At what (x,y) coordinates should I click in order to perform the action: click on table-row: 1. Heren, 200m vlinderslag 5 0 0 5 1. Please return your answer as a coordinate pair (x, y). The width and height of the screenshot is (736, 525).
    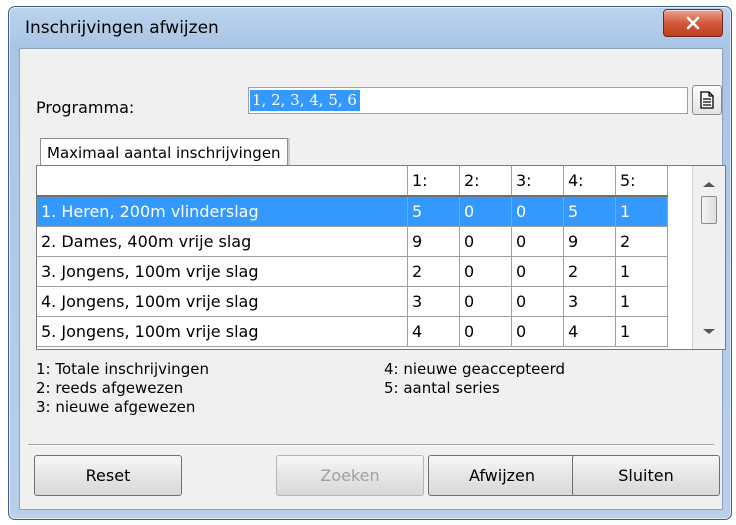
    Looking at the image, I should click on (352, 211).